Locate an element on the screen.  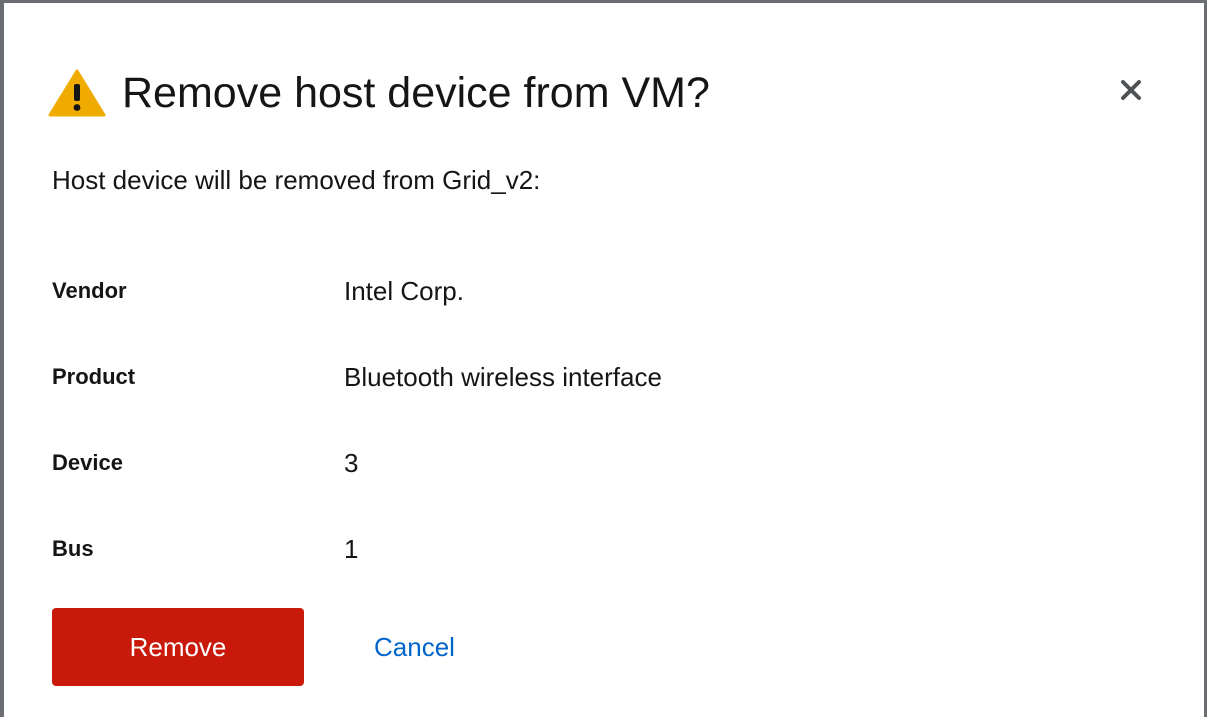
detail-row-product: Product Bluetooth wireless interface is located at coordinates (502, 377).